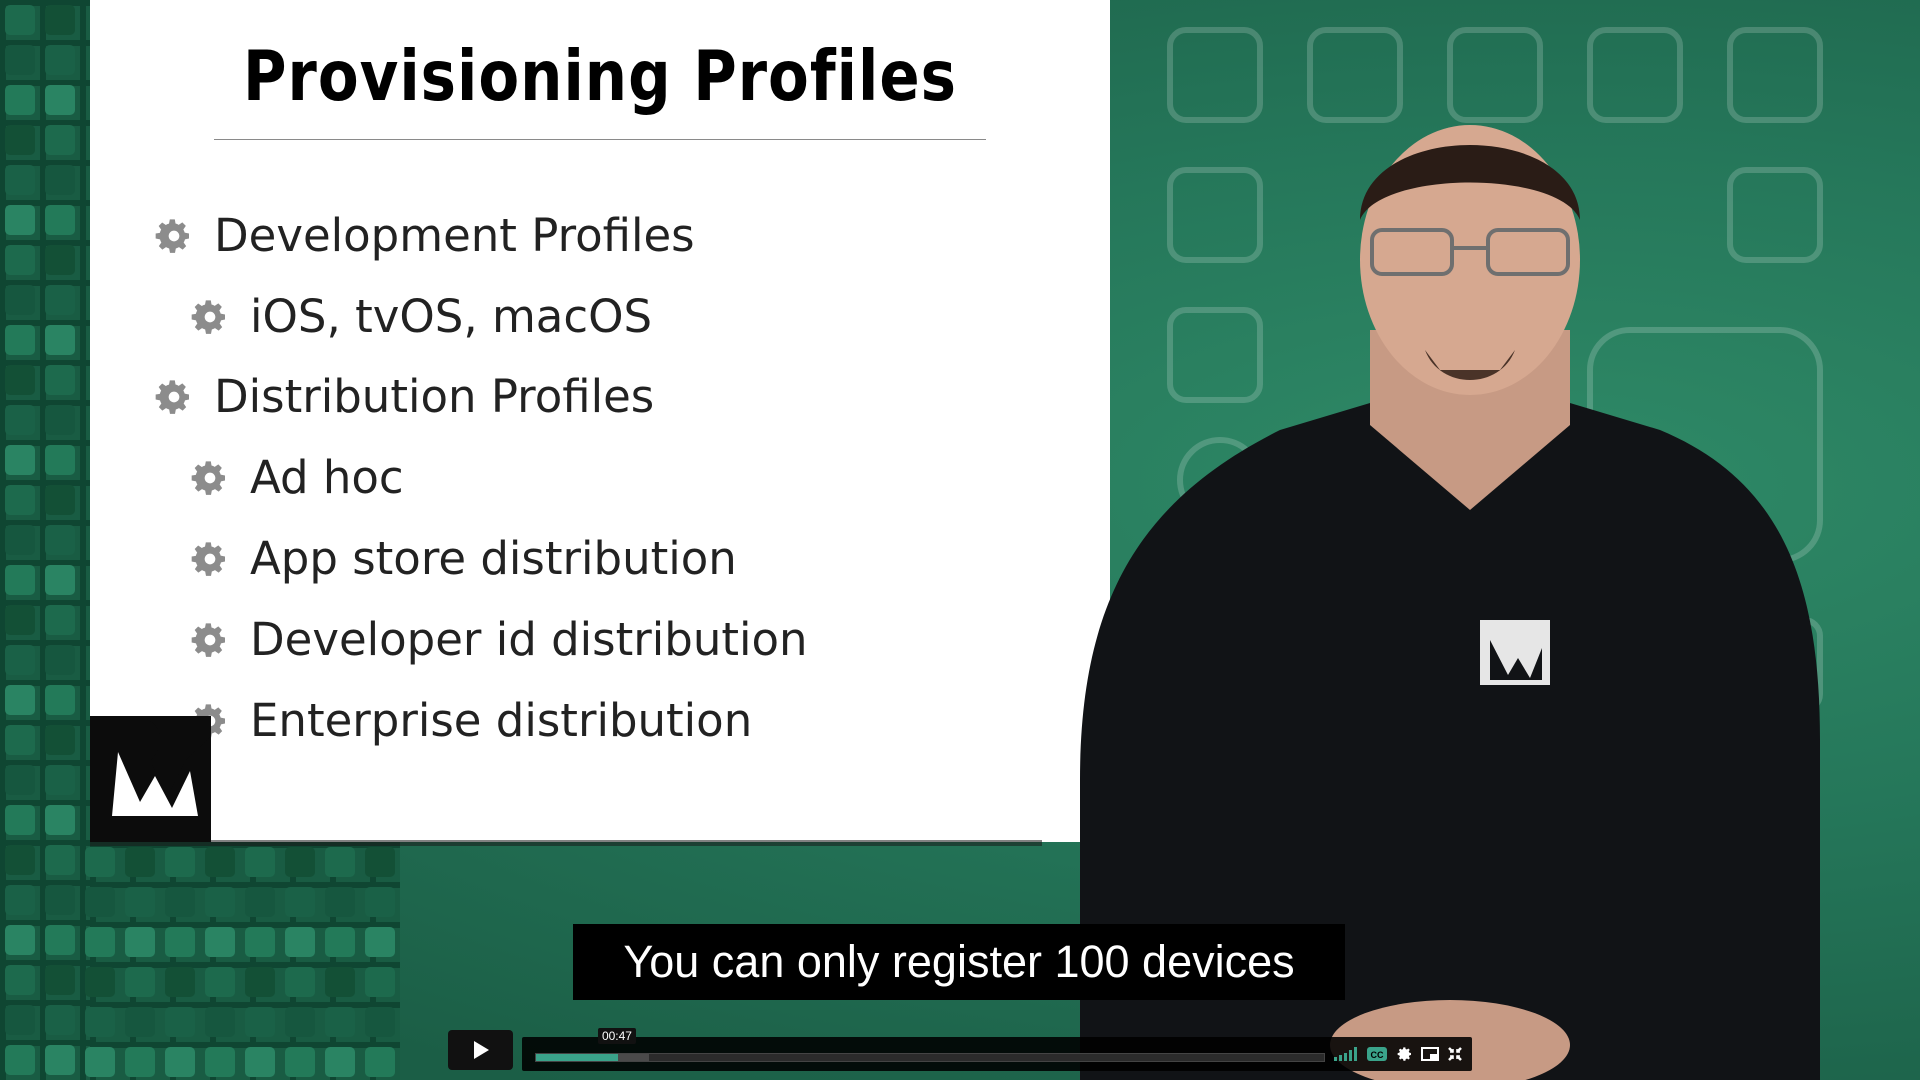 The image size is (1920, 1080). I want to click on bullet-text: Distribution Profiles, so click(434, 396).